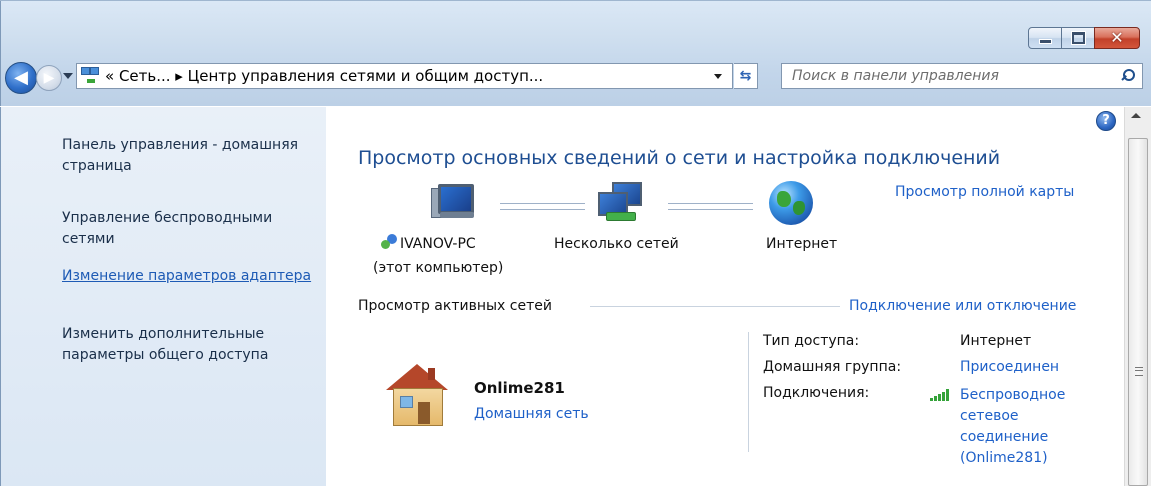 The image size is (1151, 486). I want to click on refresh-icon: ⇆, so click(745, 76).